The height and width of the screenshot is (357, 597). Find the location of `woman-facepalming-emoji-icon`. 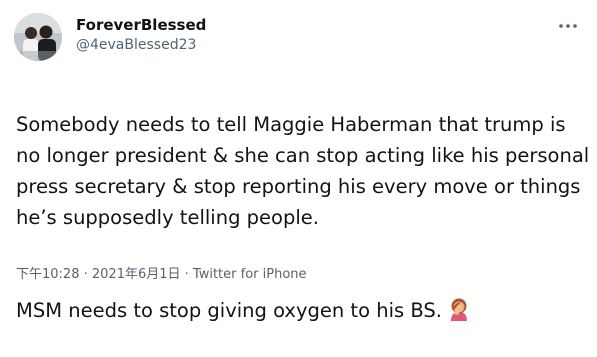

woman-facepalming-emoji-icon is located at coordinates (459, 309).